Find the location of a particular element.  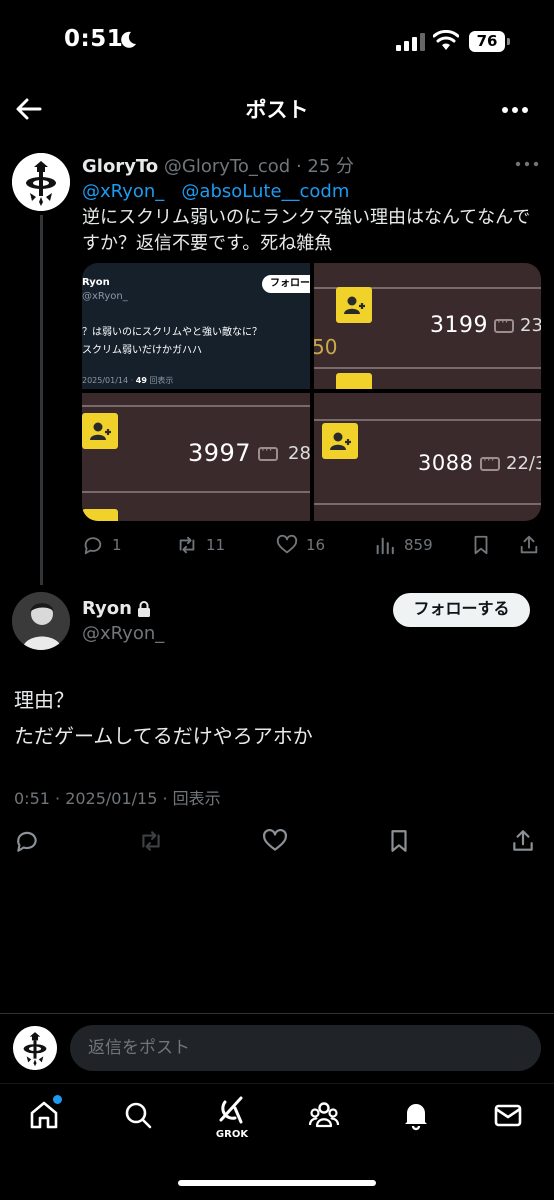

top-header: ポスト is located at coordinates (277, 110).